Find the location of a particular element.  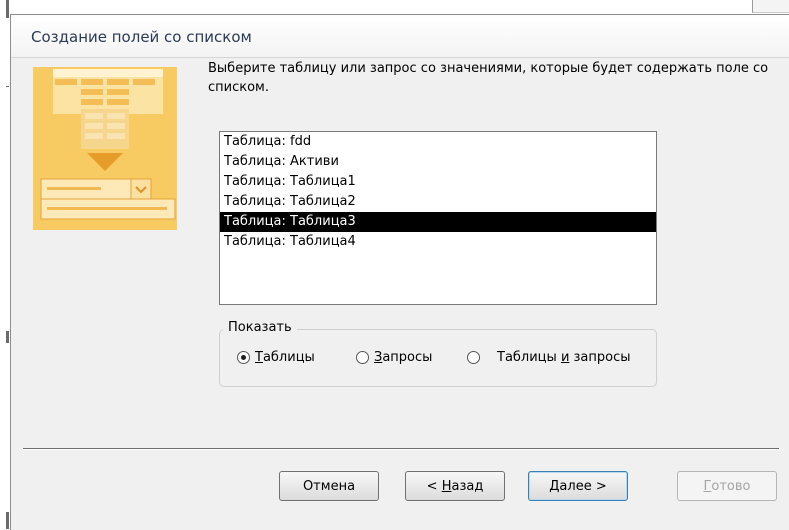

radio-tables-label: Таблицы is located at coordinates (285, 357).